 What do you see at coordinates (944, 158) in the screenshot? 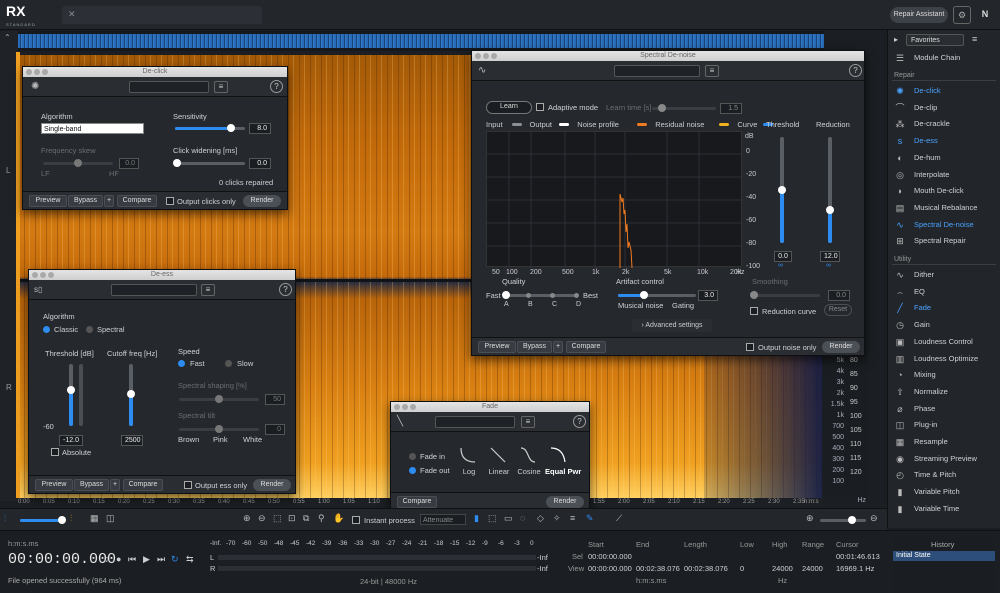
I see `sidebar-item-de-hum: ◐ De-hum` at bounding box center [944, 158].